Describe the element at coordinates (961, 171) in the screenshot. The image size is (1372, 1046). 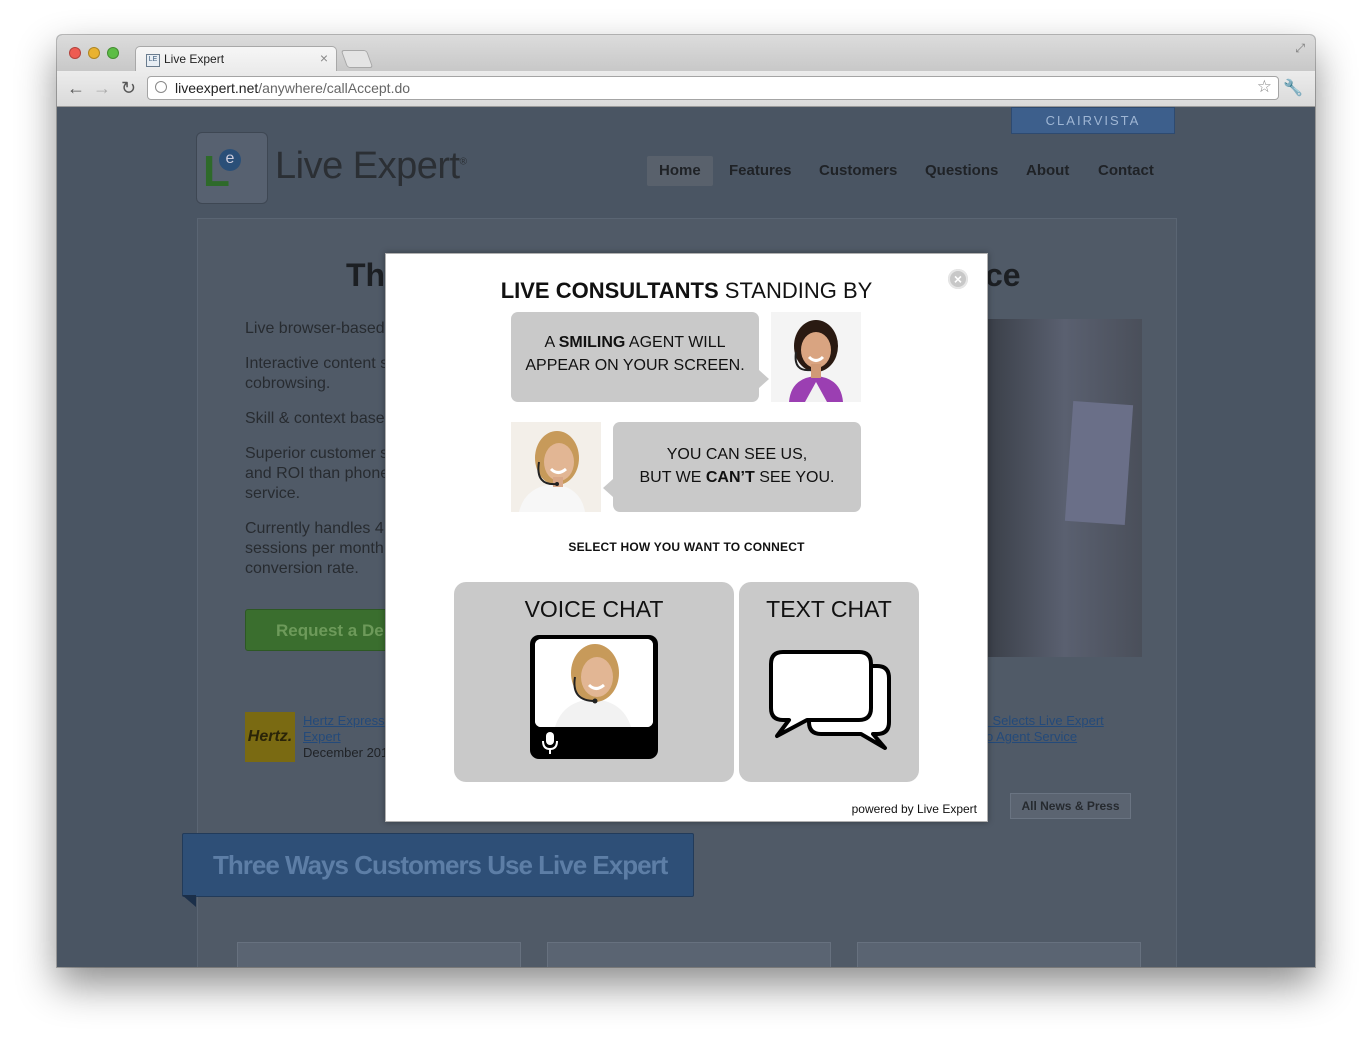
I see `nav-questions: Questions` at that location.